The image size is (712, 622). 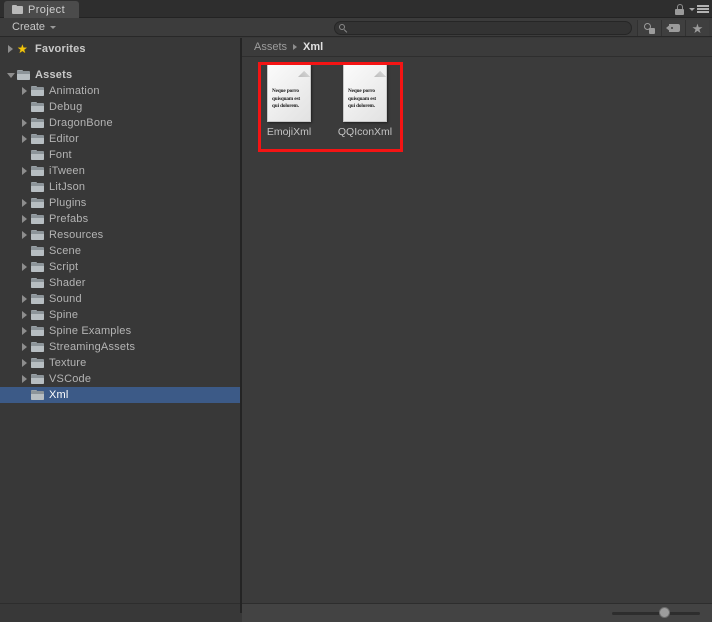 I want to click on thumbnail-zoom-slider, so click(x=656, y=612).